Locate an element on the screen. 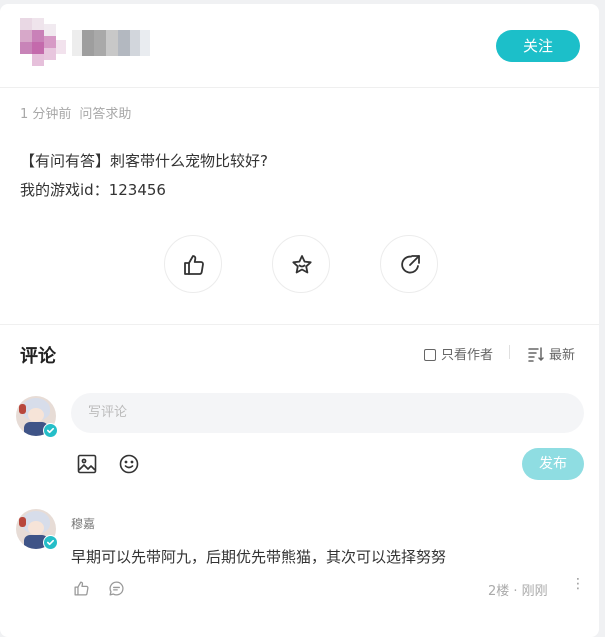 The height and width of the screenshot is (637, 605). author-name-blurred is located at coordinates (112, 43).